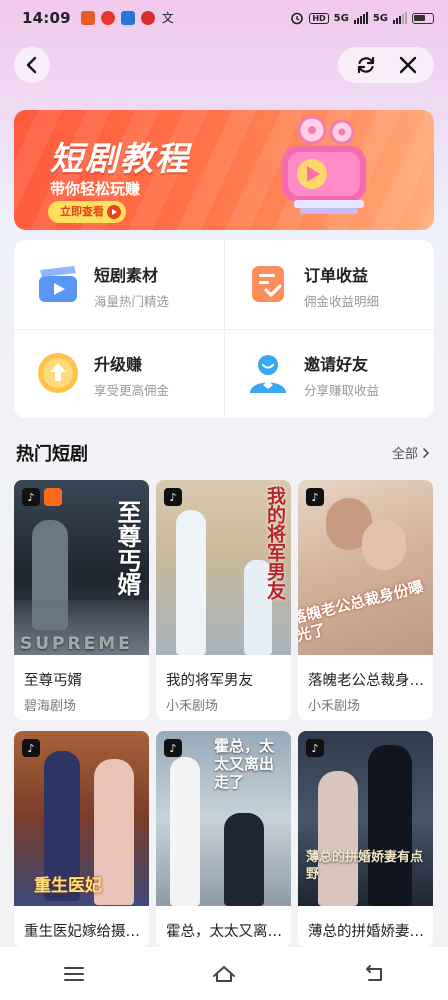 This screenshot has height=1000, width=448. Describe the element at coordinates (368, 681) in the screenshot. I see `drama-title: 落魄老公总裁身份曝光了` at that location.